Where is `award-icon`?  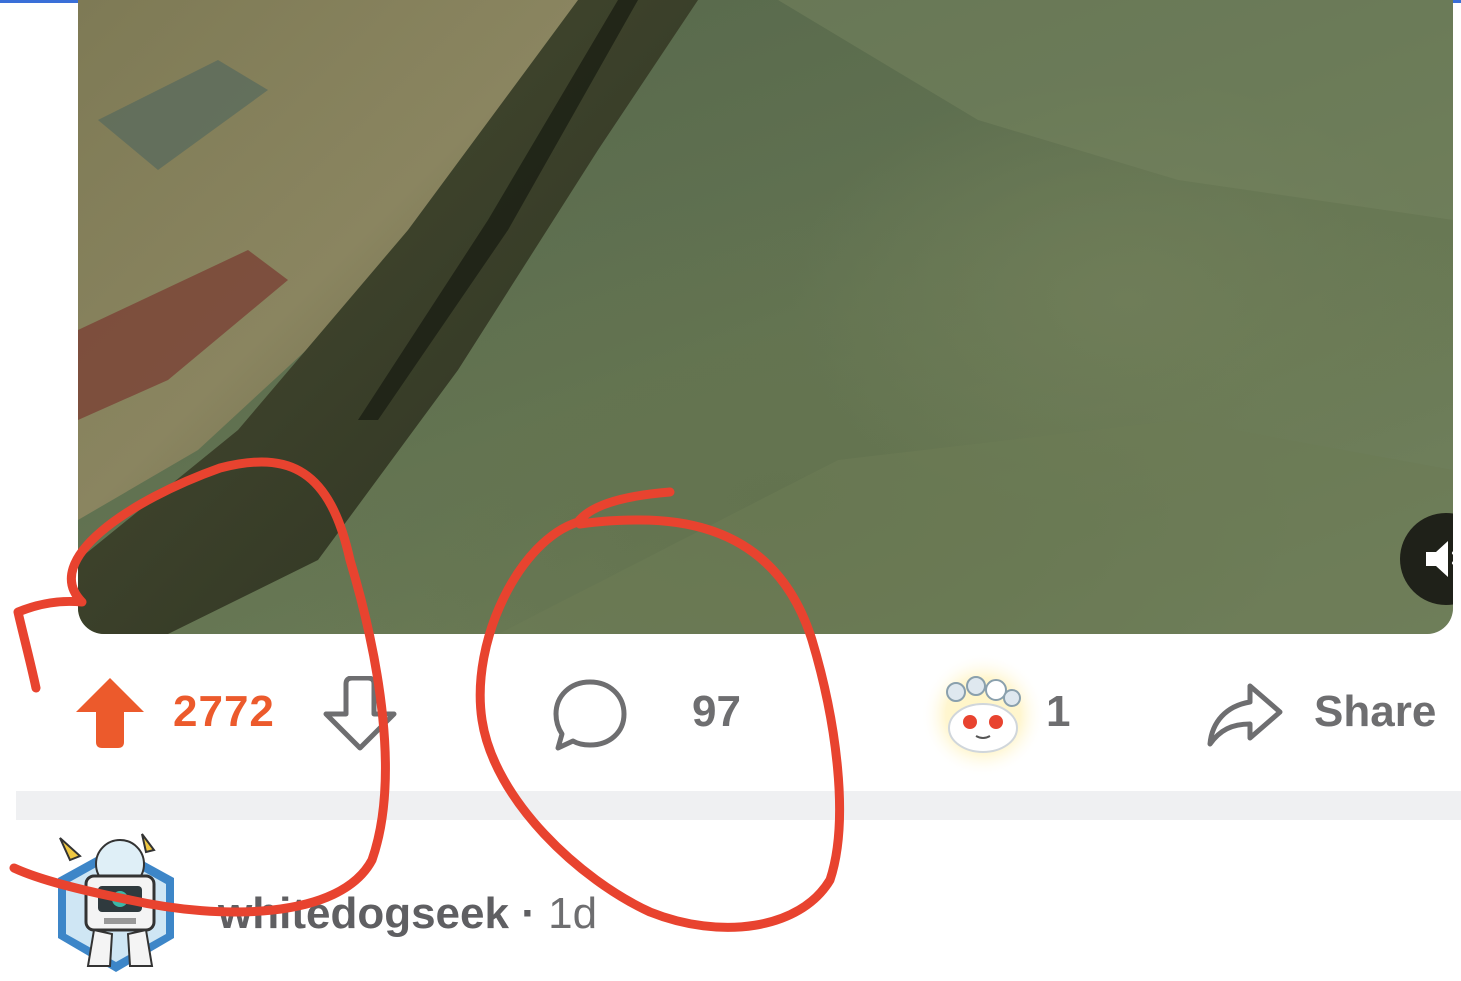
award-icon is located at coordinates (983, 715).